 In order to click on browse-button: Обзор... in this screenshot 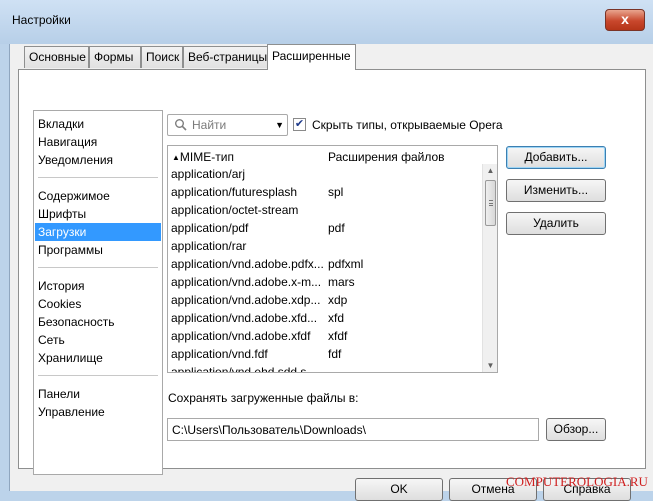, I will do `click(576, 429)`.